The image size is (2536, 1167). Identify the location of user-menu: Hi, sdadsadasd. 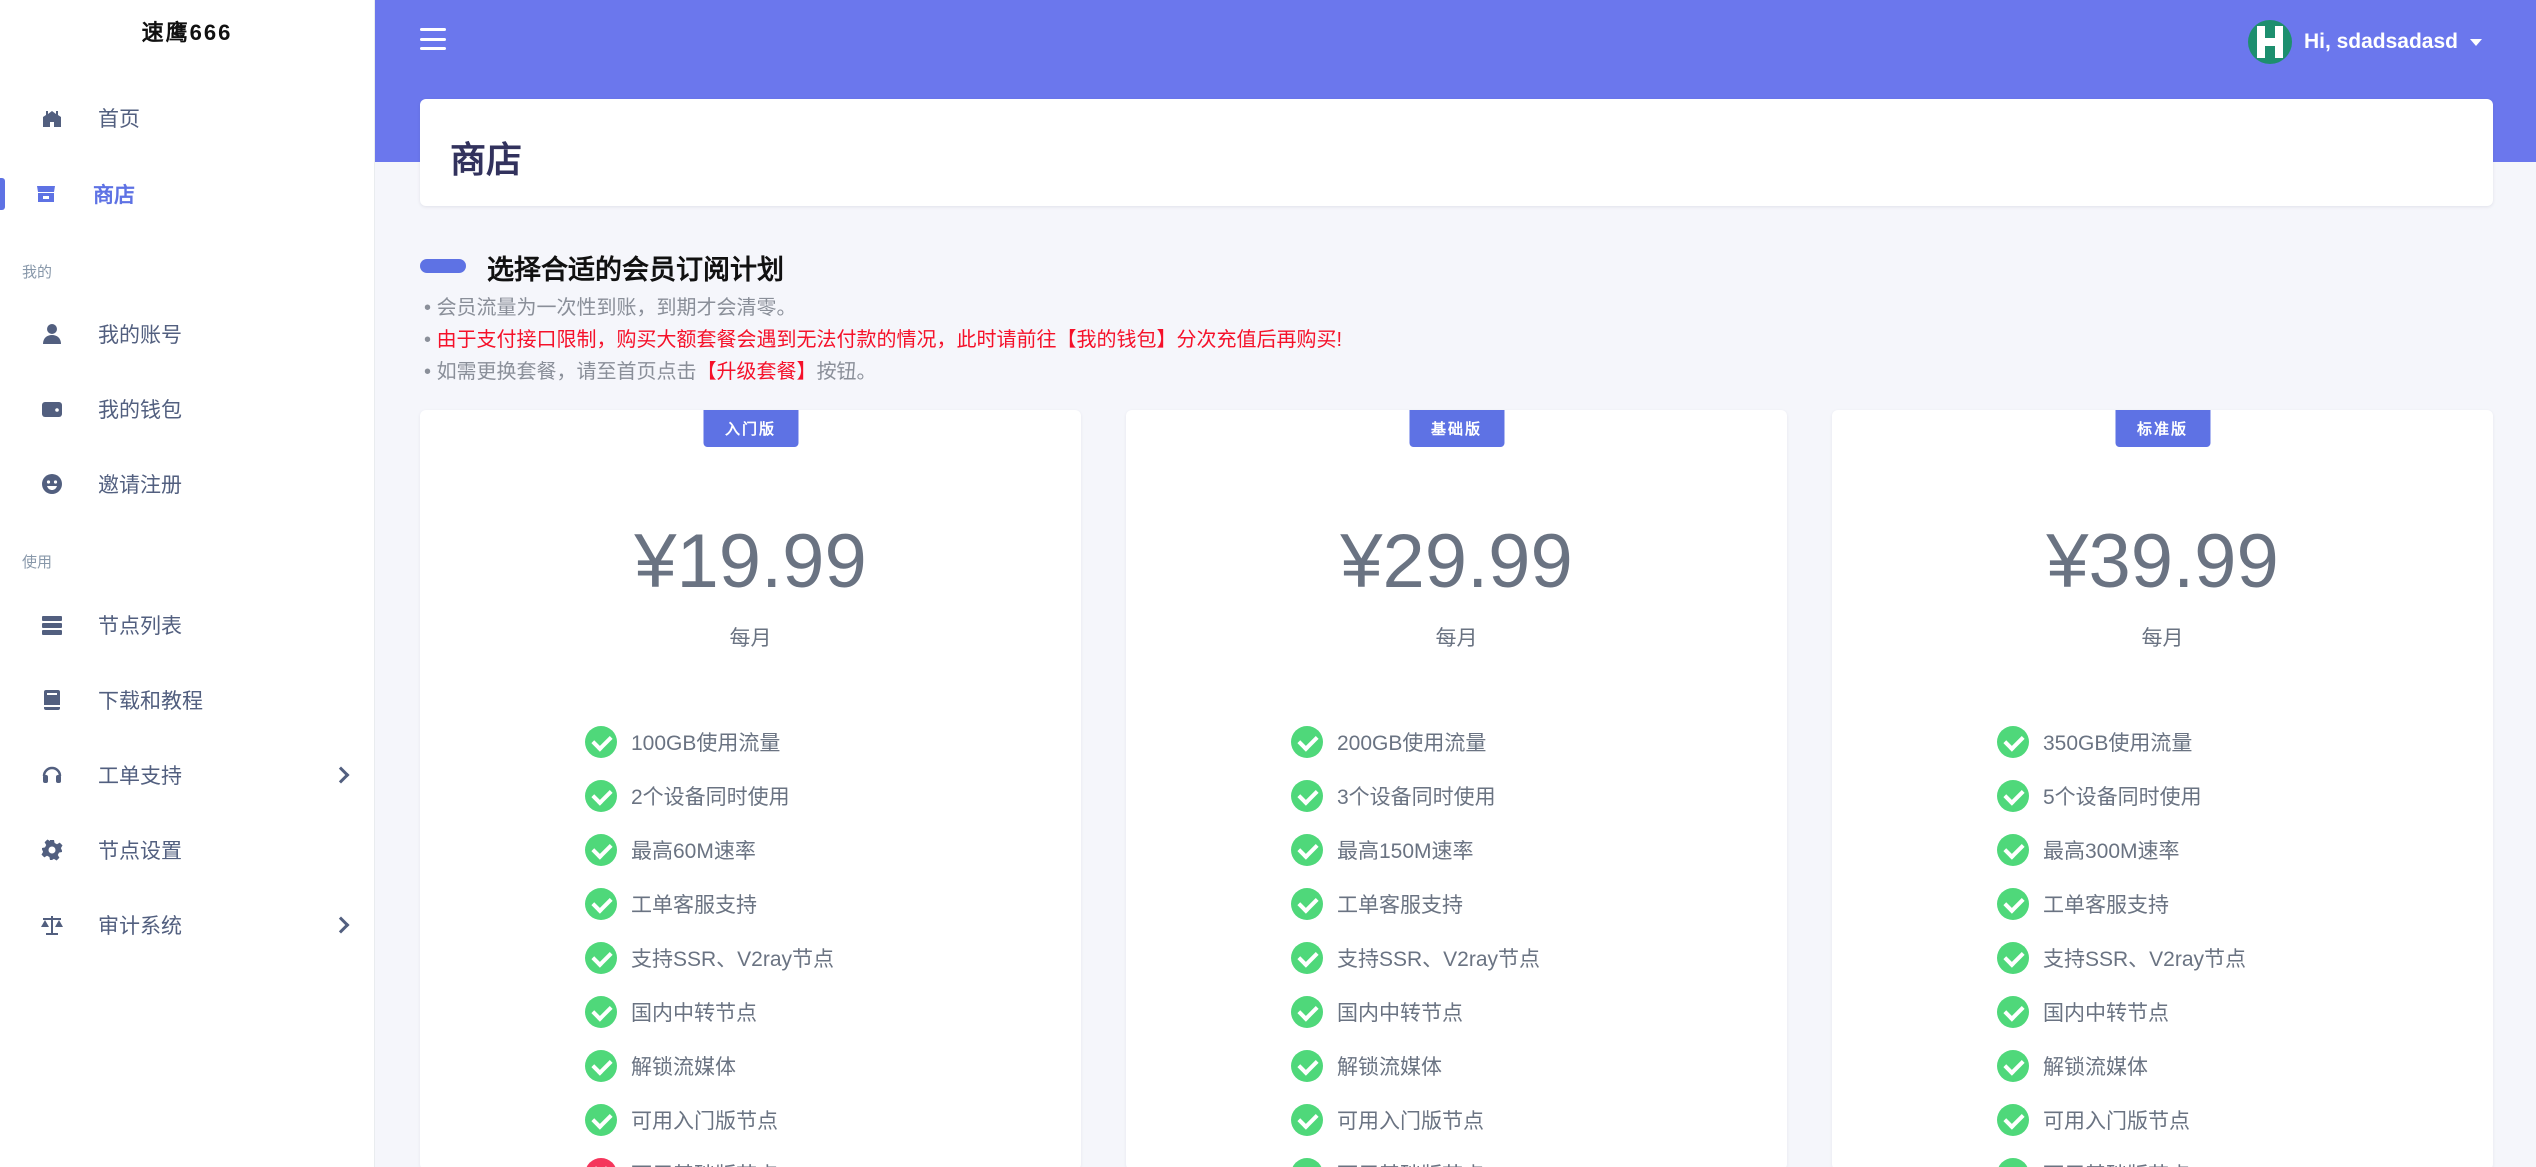
(2364, 42).